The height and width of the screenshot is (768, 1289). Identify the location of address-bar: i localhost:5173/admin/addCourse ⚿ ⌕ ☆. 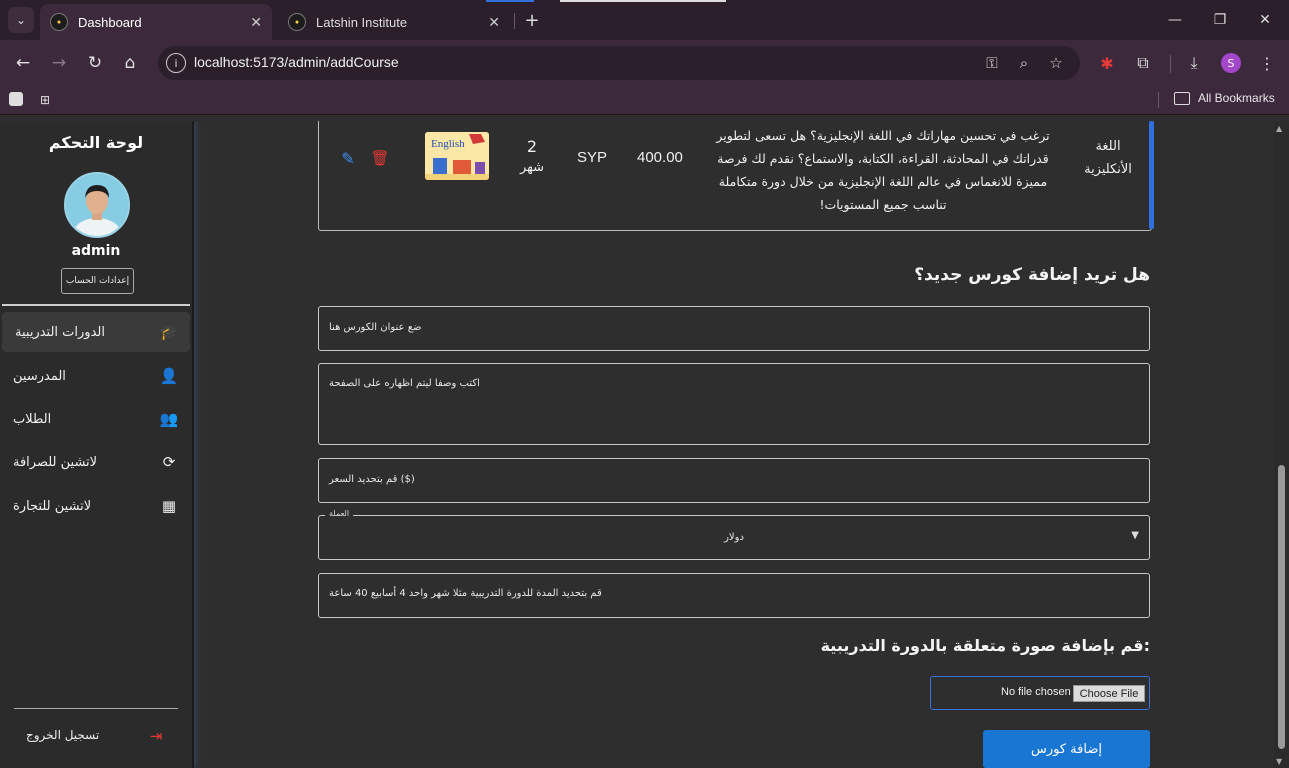
(619, 63).